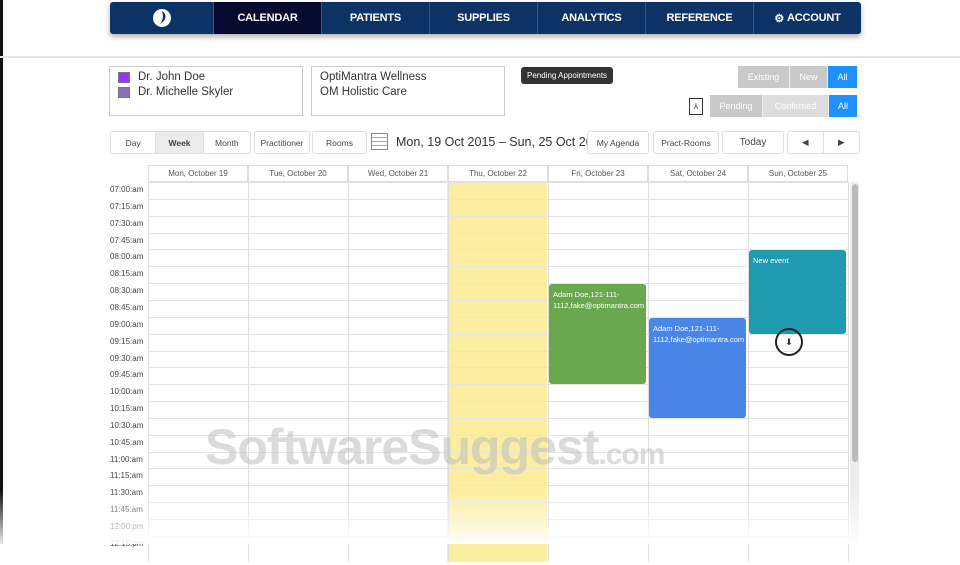 This screenshot has width=960, height=565. I want to click on filter-pending: Pending, so click(736, 106).